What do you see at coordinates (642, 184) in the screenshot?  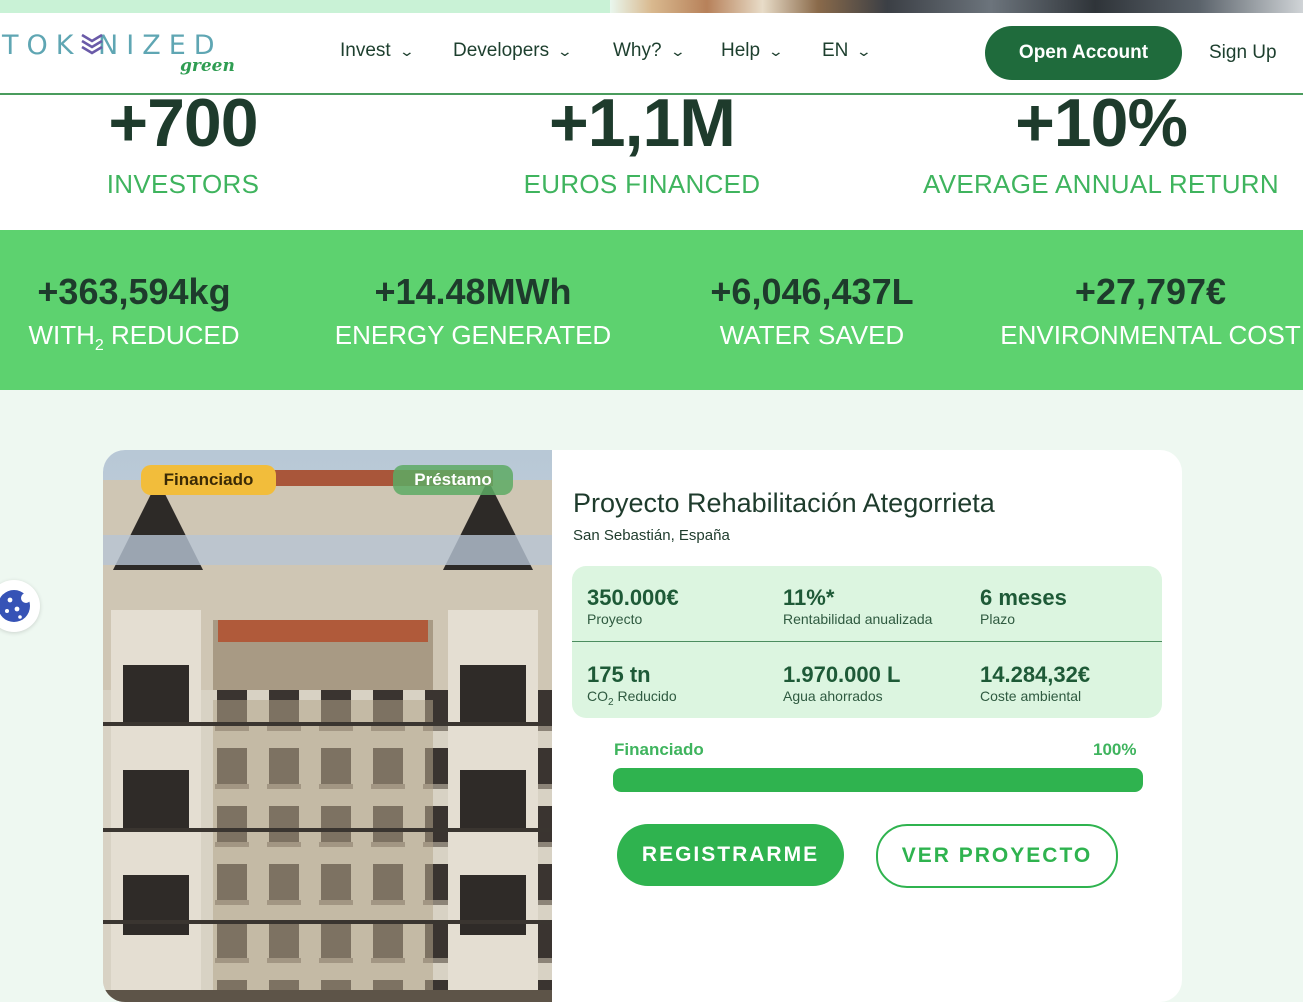 I see `stat-euros-label: EUROS FINANCED` at bounding box center [642, 184].